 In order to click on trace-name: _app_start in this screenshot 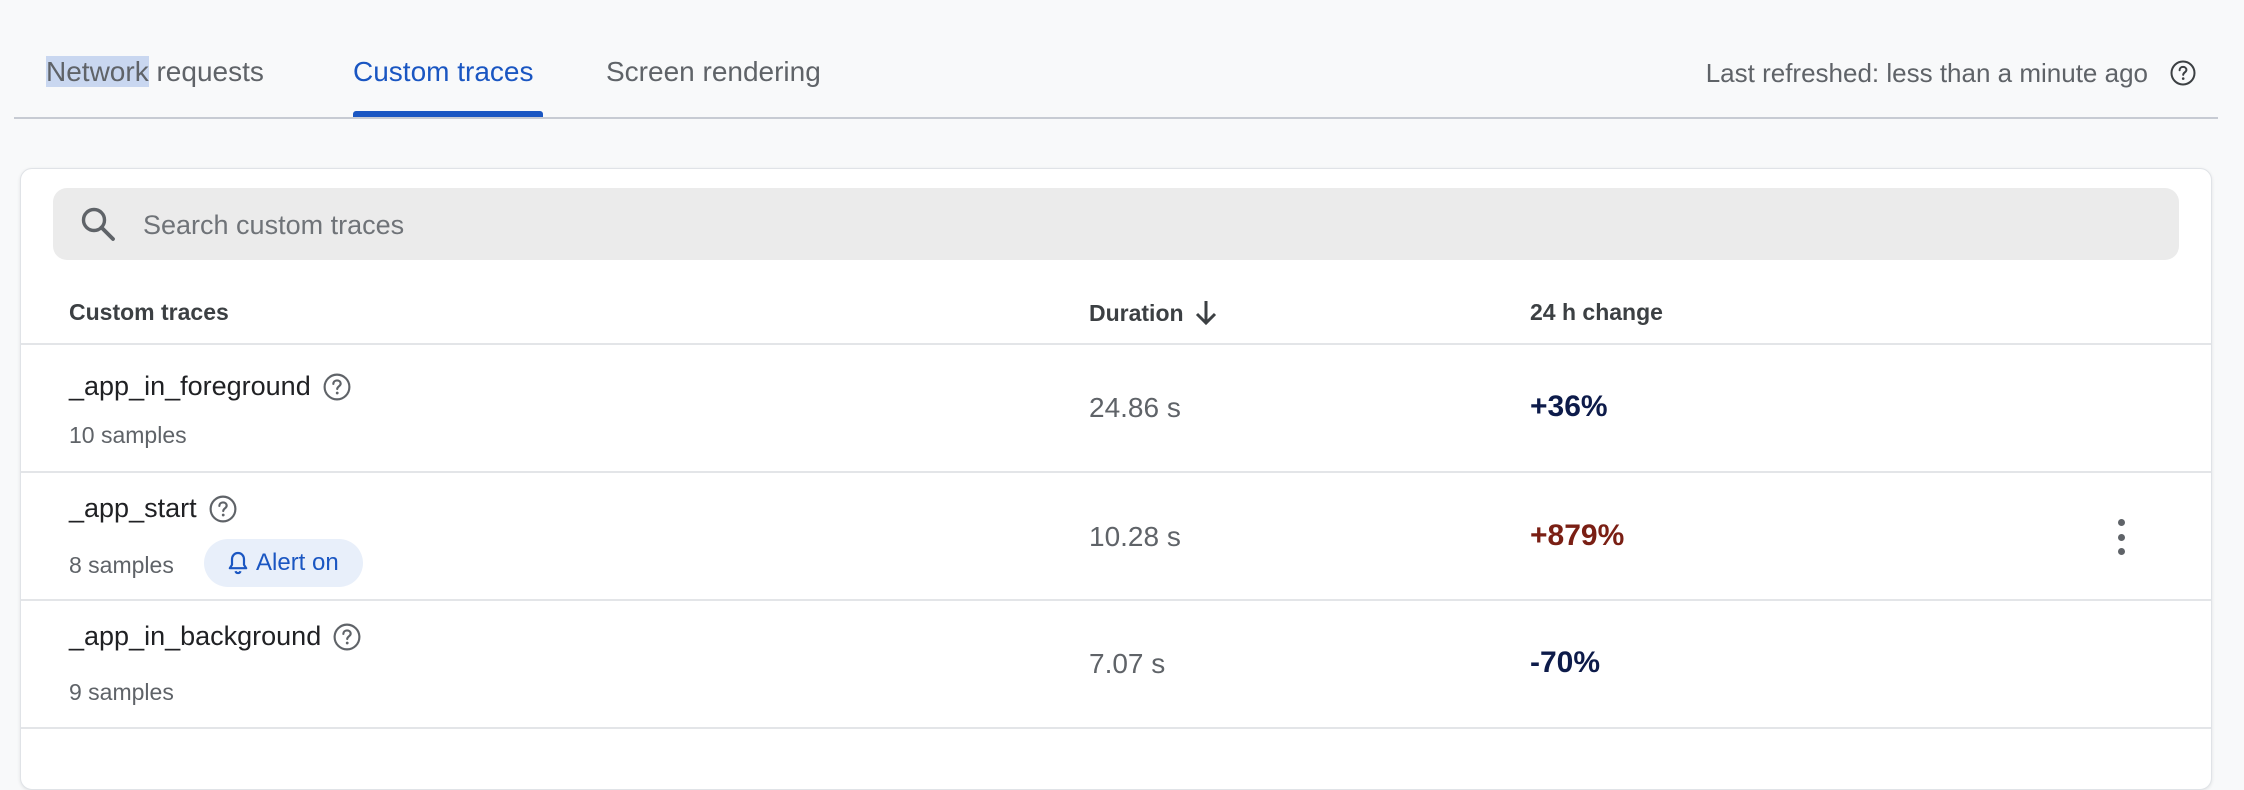, I will do `click(153, 508)`.